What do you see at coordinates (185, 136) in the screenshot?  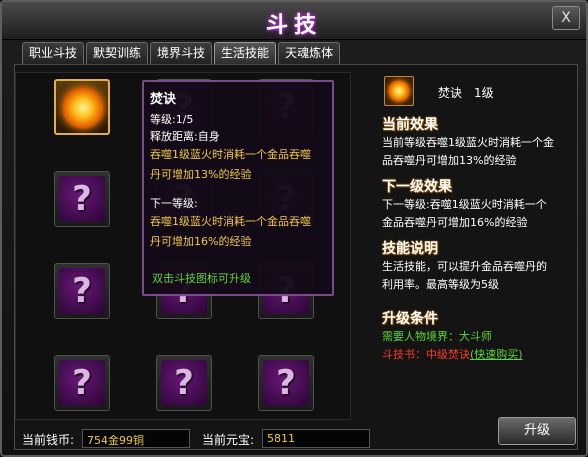 I see `tooltip-range: 释放距离:自身` at bounding box center [185, 136].